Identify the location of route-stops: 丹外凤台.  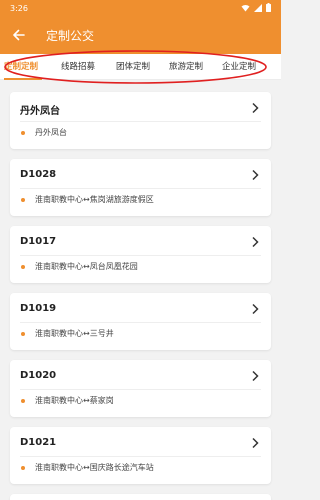
(51, 132).